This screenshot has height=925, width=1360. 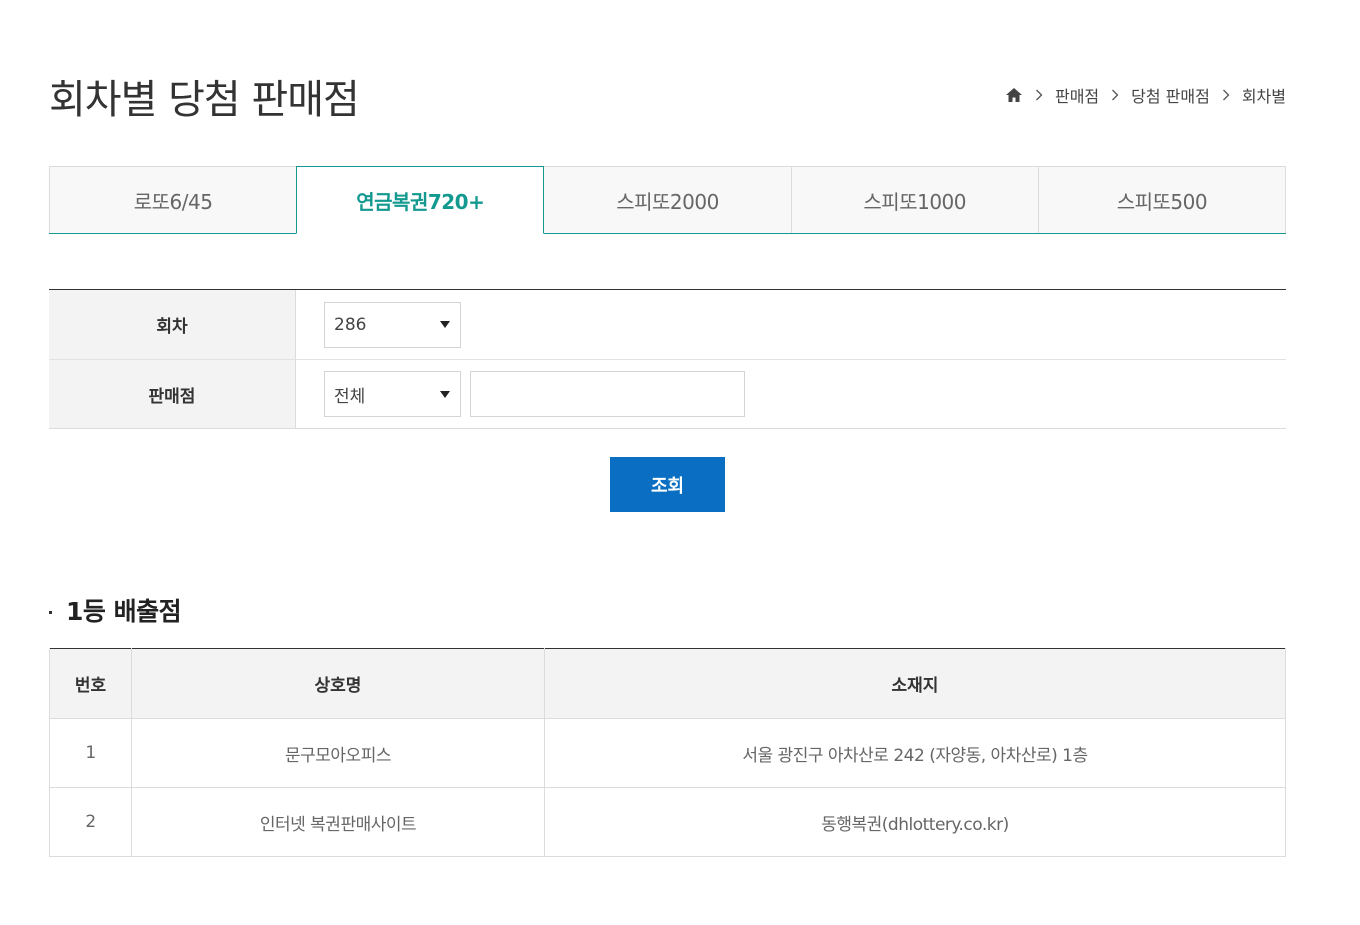 What do you see at coordinates (172, 394) in the screenshot?
I see `store-label: 판매점` at bounding box center [172, 394].